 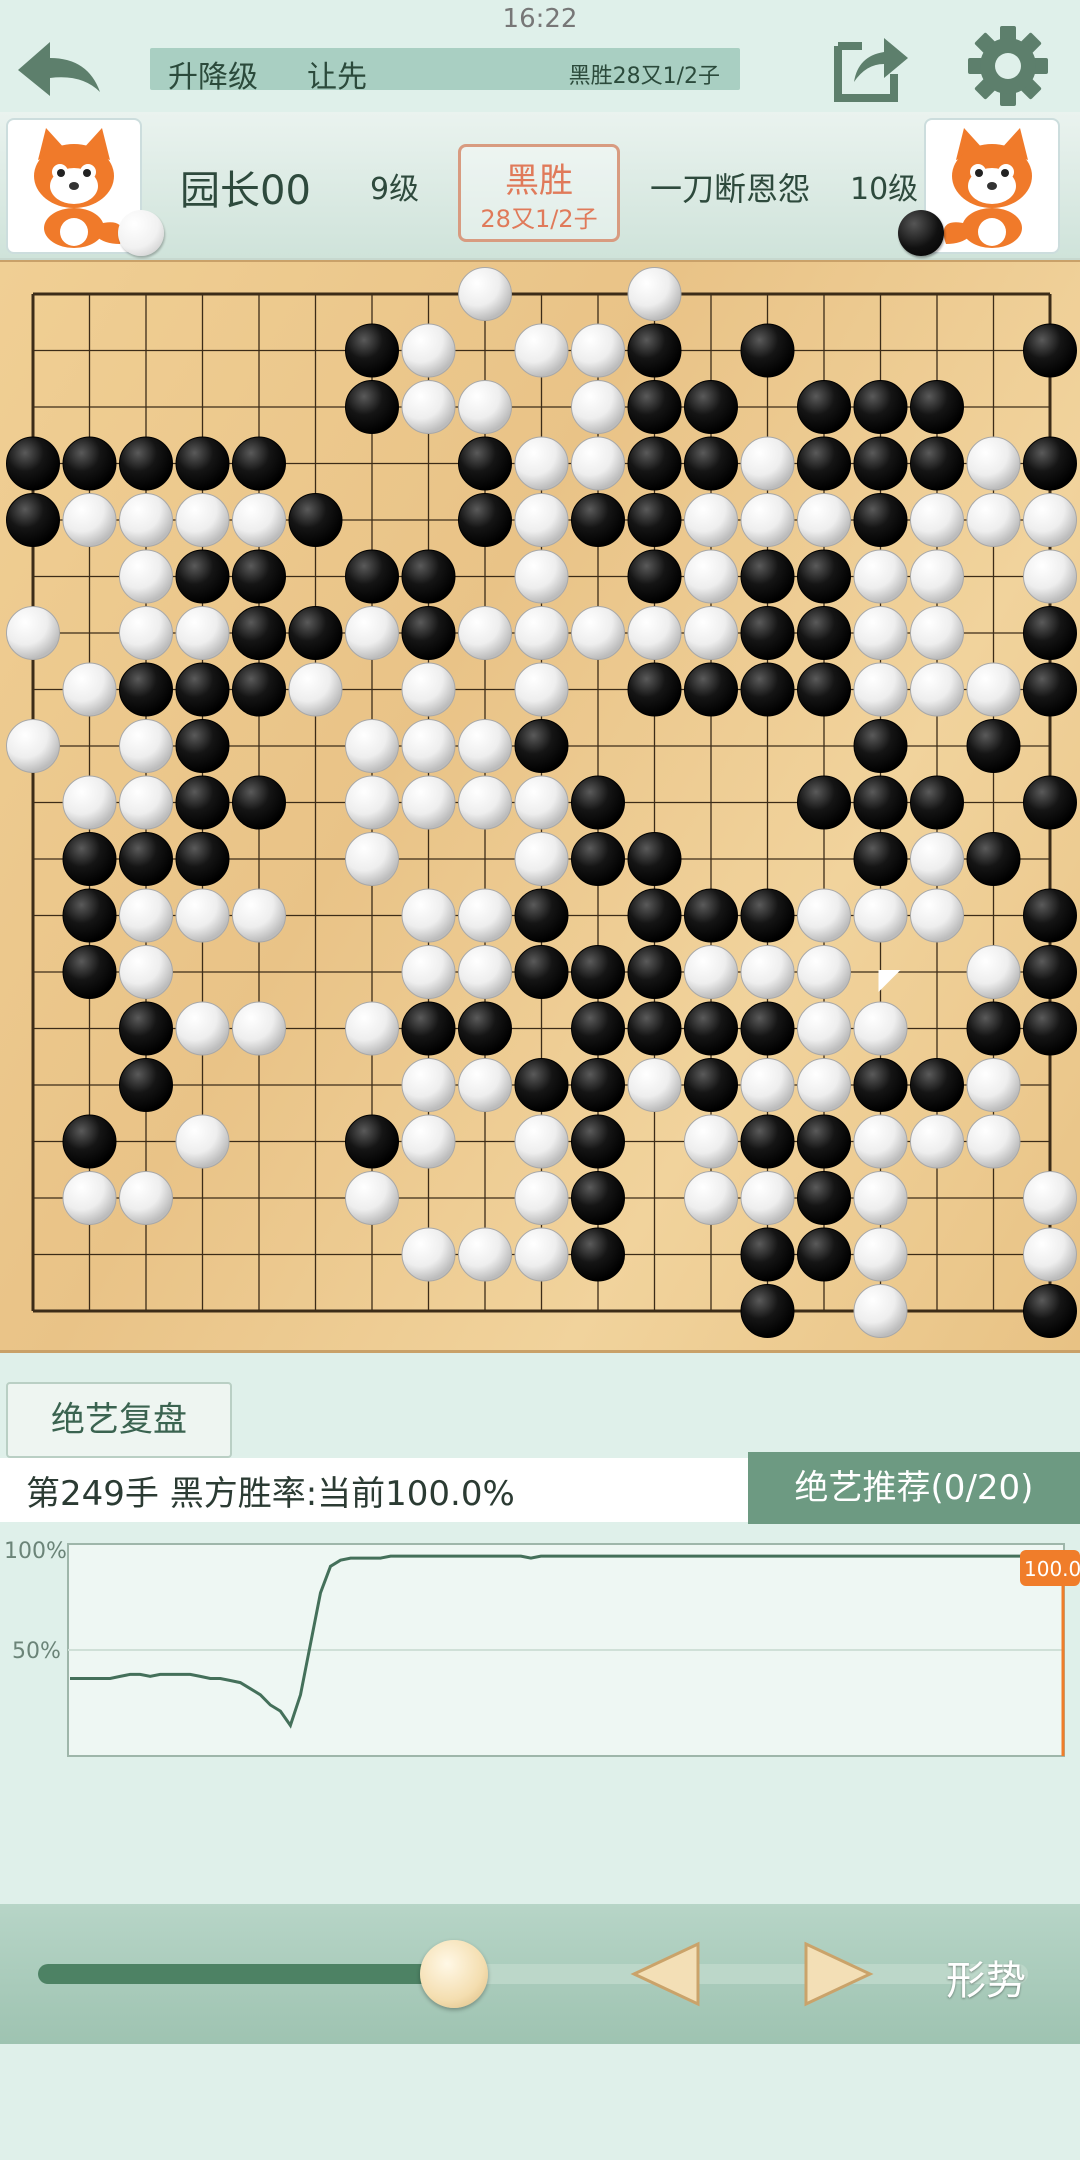 What do you see at coordinates (60, 69) in the screenshot?
I see `back-button` at bounding box center [60, 69].